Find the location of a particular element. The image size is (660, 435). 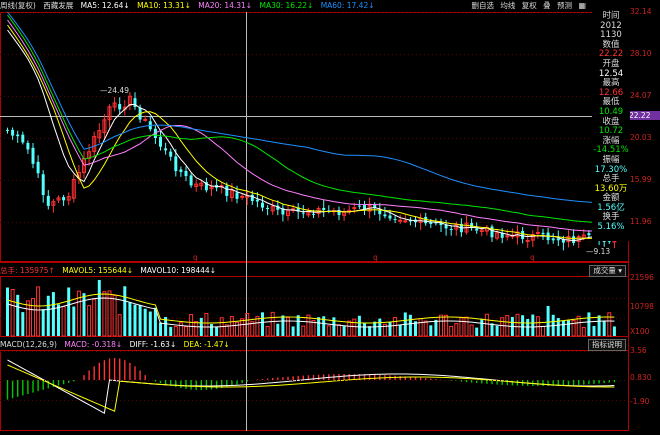

high-value: 24.49 is located at coordinates (118, 90).